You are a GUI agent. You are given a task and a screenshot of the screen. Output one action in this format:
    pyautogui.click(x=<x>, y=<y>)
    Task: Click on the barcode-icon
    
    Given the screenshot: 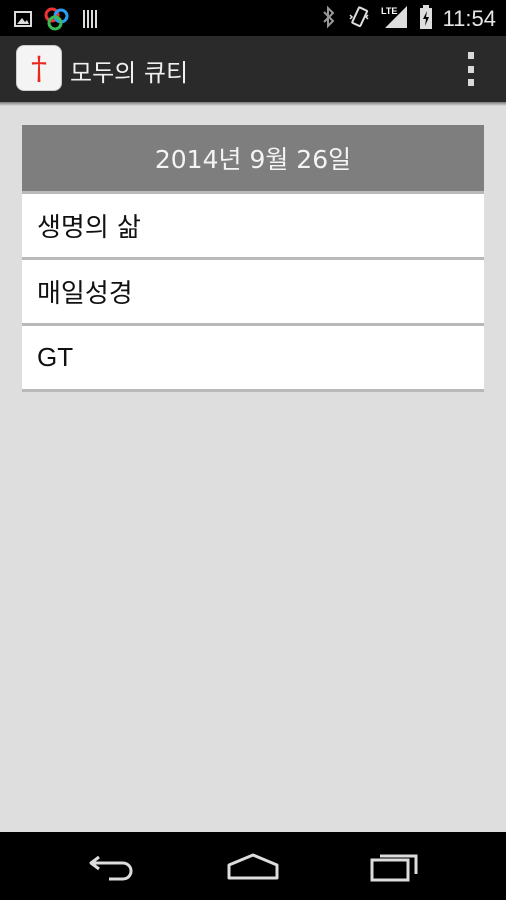 What is the action you would take?
    pyautogui.click(x=91, y=21)
    